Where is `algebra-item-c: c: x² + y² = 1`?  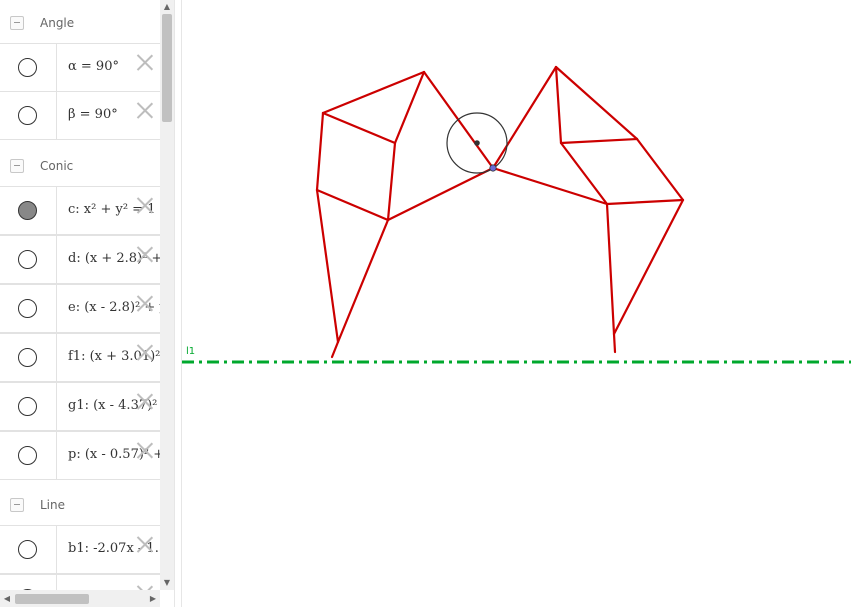 algebra-item-c: c: x² + y² = 1 is located at coordinates (80, 210).